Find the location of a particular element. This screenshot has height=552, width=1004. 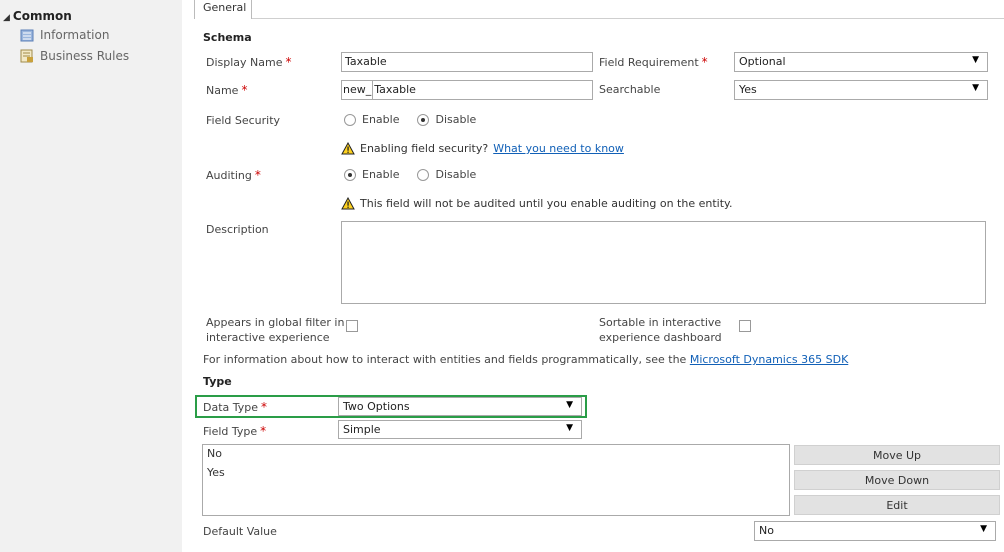

type-section-title: Type is located at coordinates (217, 381).